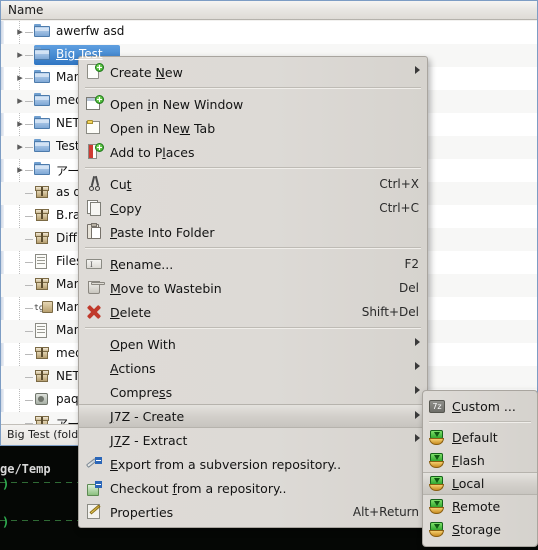 This screenshot has width=538, height=550. What do you see at coordinates (79, 54) in the screenshot?
I see `file-name-label: Big Test` at bounding box center [79, 54].